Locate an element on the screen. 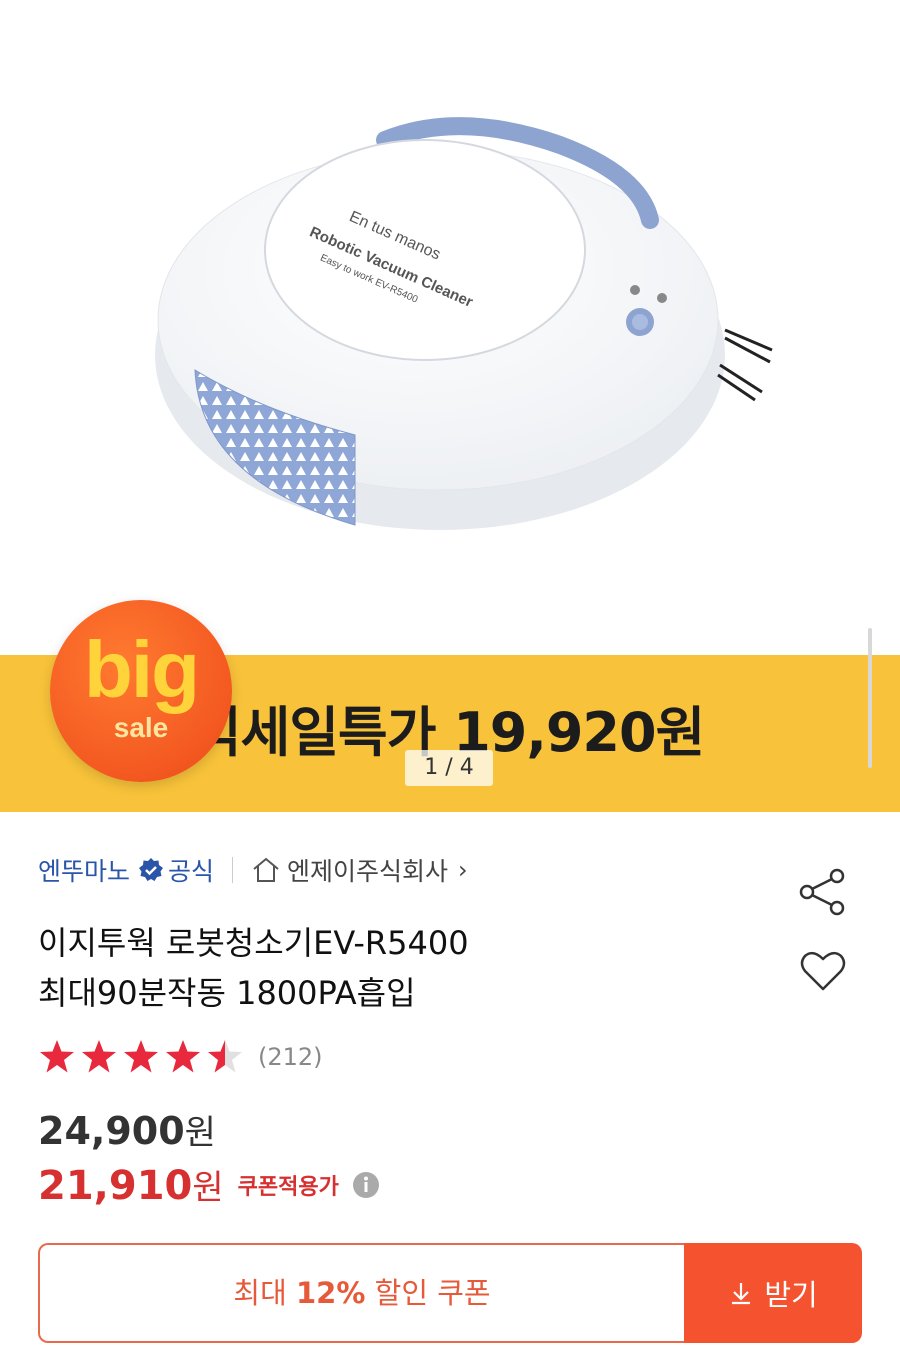 The height and width of the screenshot is (1356, 900). seller-row: 엔뚜마노 공식 엔제이주식회사 › is located at coordinates (253, 870).